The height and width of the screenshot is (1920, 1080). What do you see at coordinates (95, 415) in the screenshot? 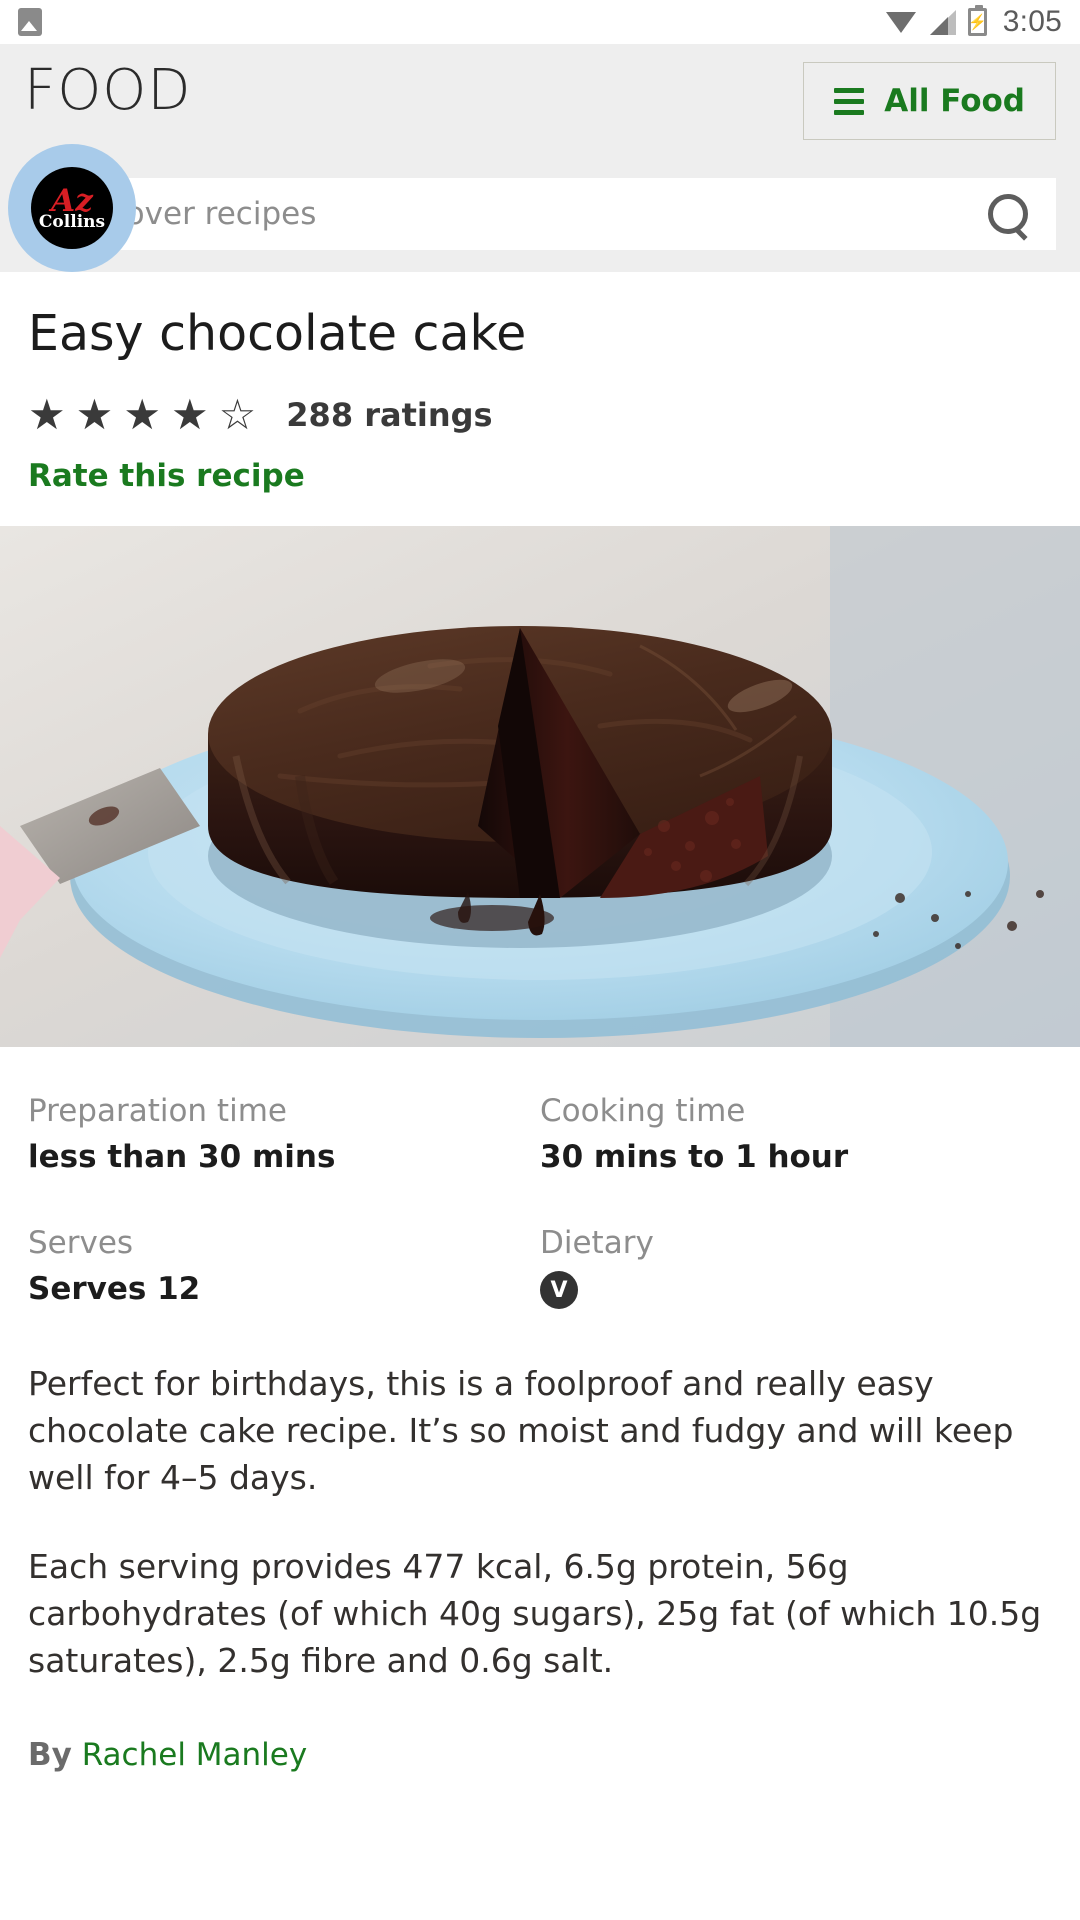
I see `star-2-filled: ★` at bounding box center [95, 415].